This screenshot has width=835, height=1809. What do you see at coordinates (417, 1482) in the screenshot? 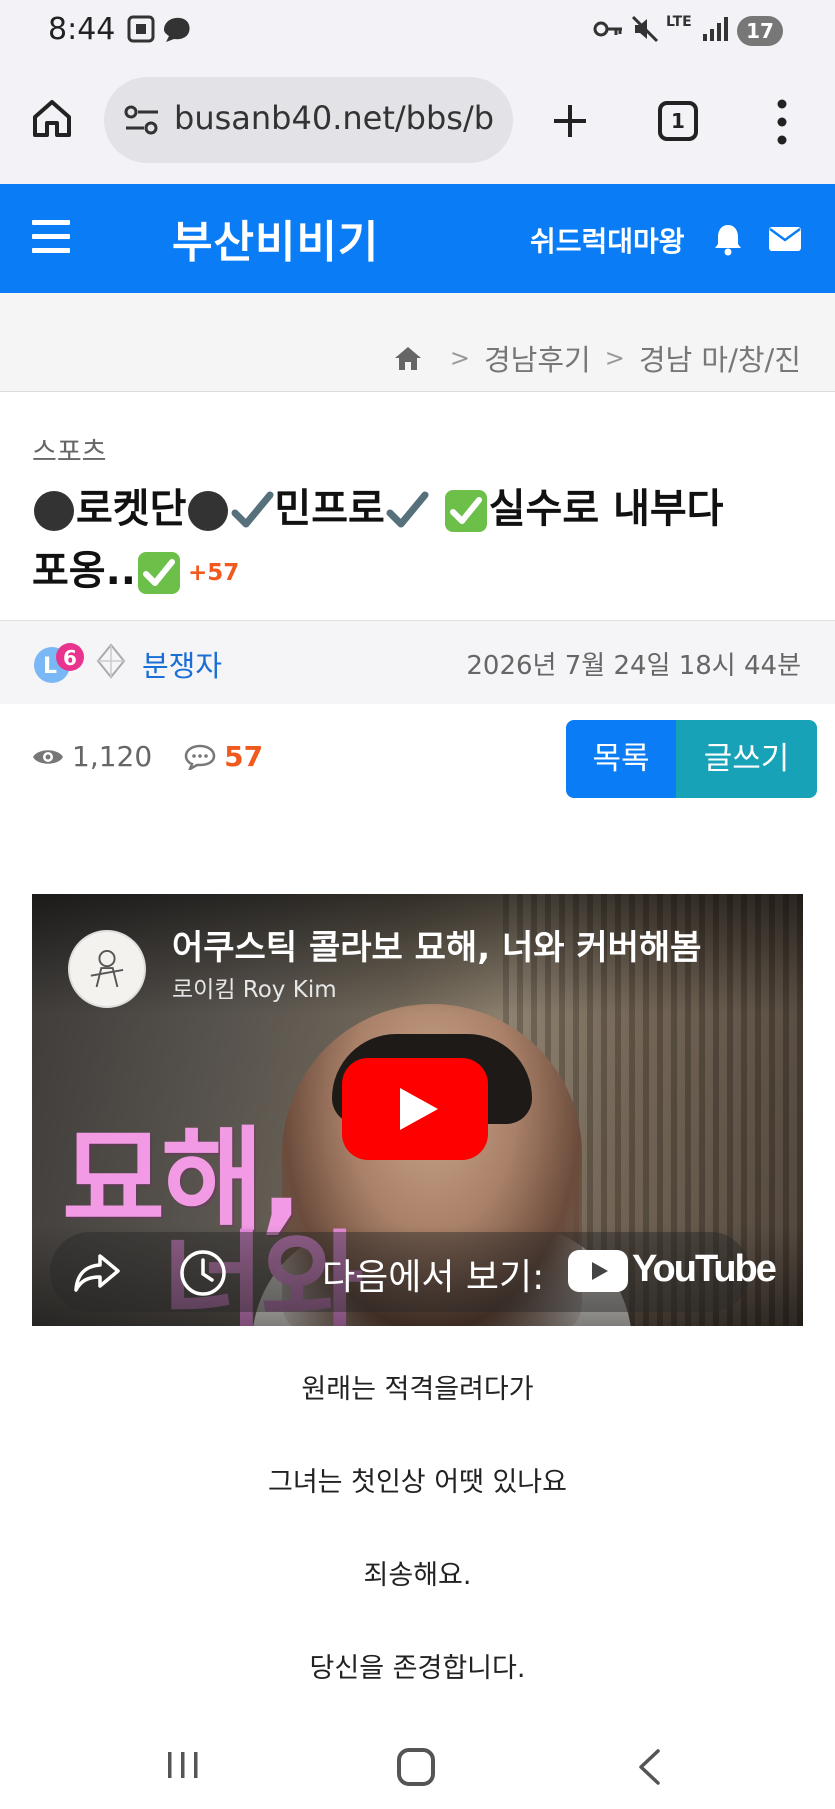
I see `body-text-line: 그녀는 첫인상 어땟 있나요` at bounding box center [417, 1482].